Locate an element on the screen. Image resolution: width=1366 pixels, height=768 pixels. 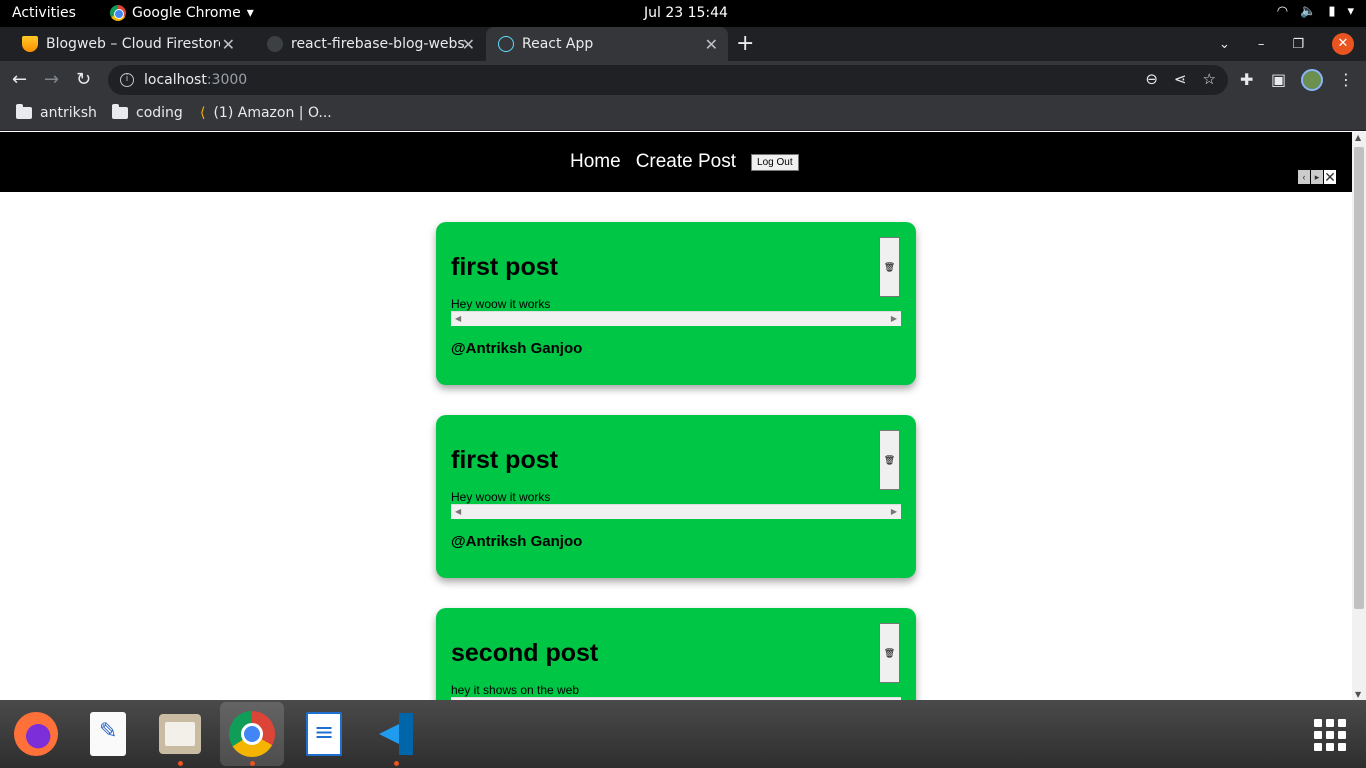
volume-icon: 🔈 is located at coordinates (1308, 11).